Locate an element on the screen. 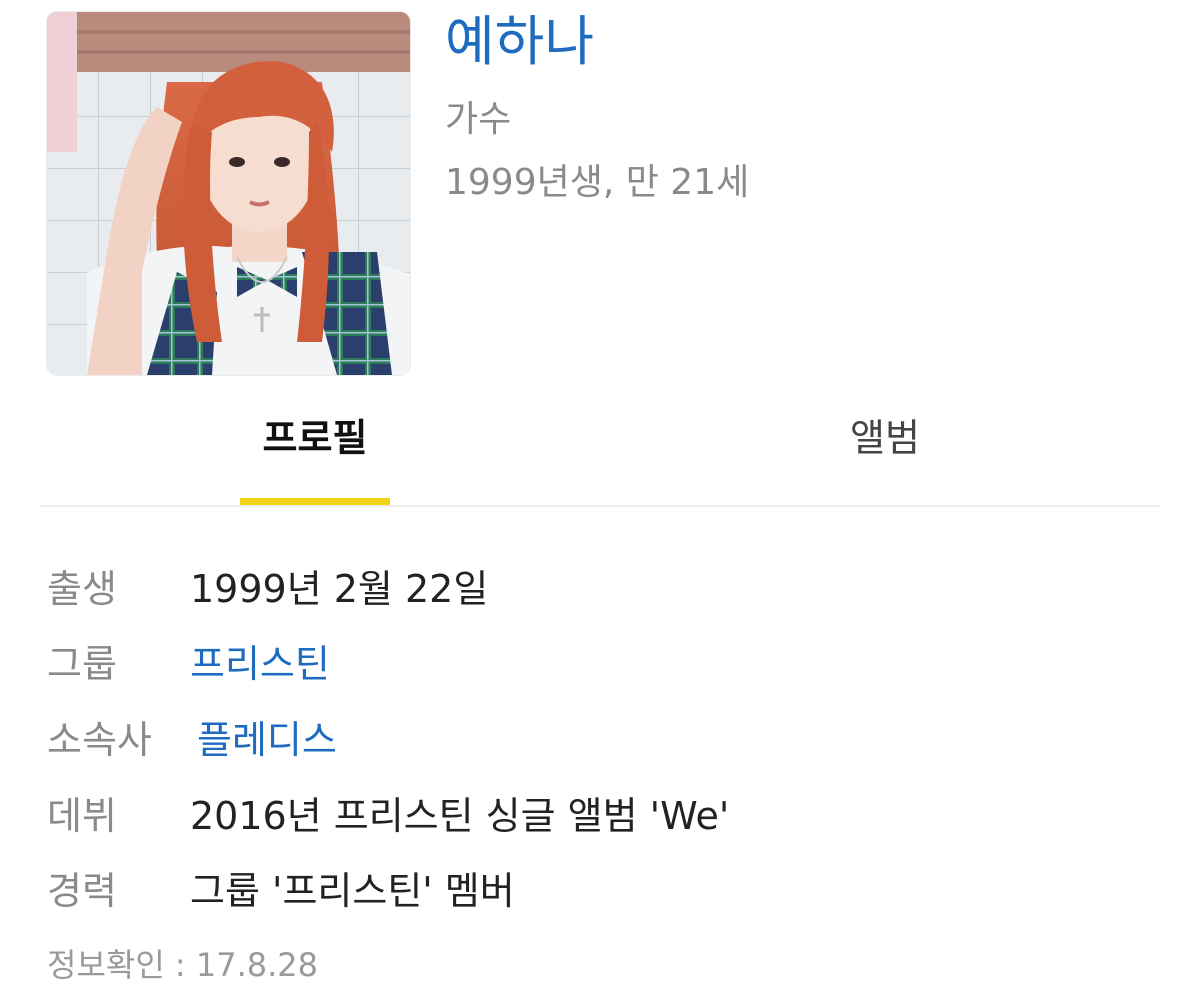  info-label-group: 그룹 is located at coordinates (82, 664).